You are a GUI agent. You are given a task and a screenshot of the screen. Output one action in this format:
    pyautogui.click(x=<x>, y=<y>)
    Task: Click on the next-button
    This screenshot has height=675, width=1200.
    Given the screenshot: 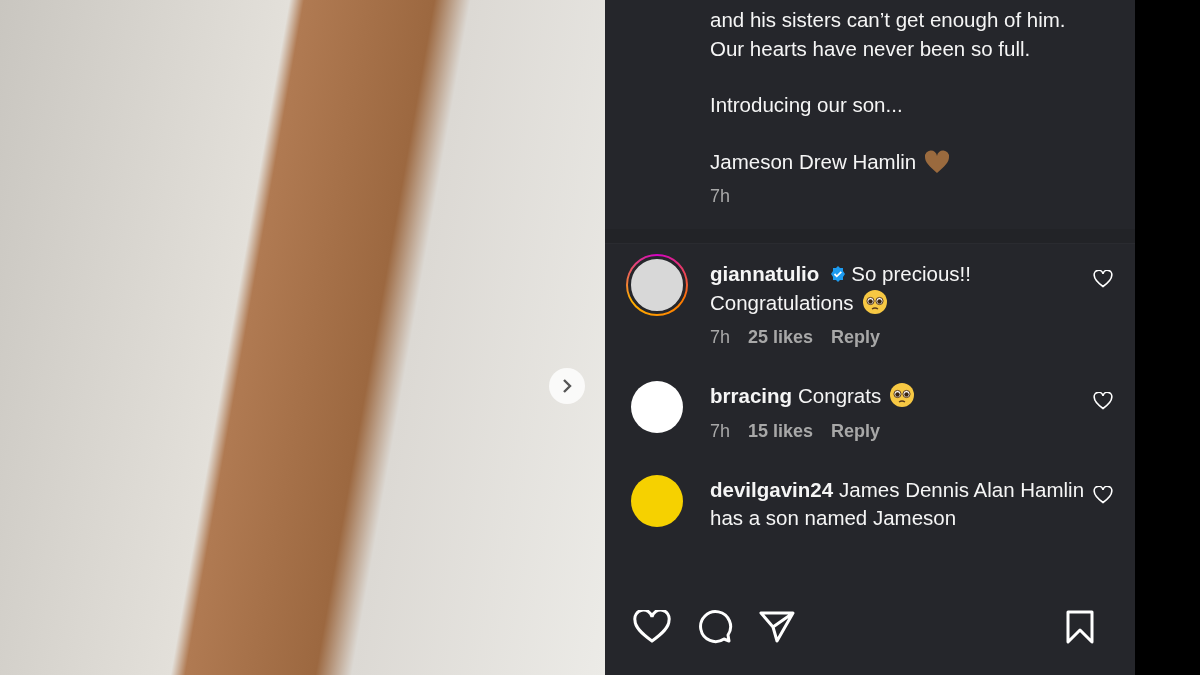 What is the action you would take?
    pyautogui.click(x=567, y=386)
    